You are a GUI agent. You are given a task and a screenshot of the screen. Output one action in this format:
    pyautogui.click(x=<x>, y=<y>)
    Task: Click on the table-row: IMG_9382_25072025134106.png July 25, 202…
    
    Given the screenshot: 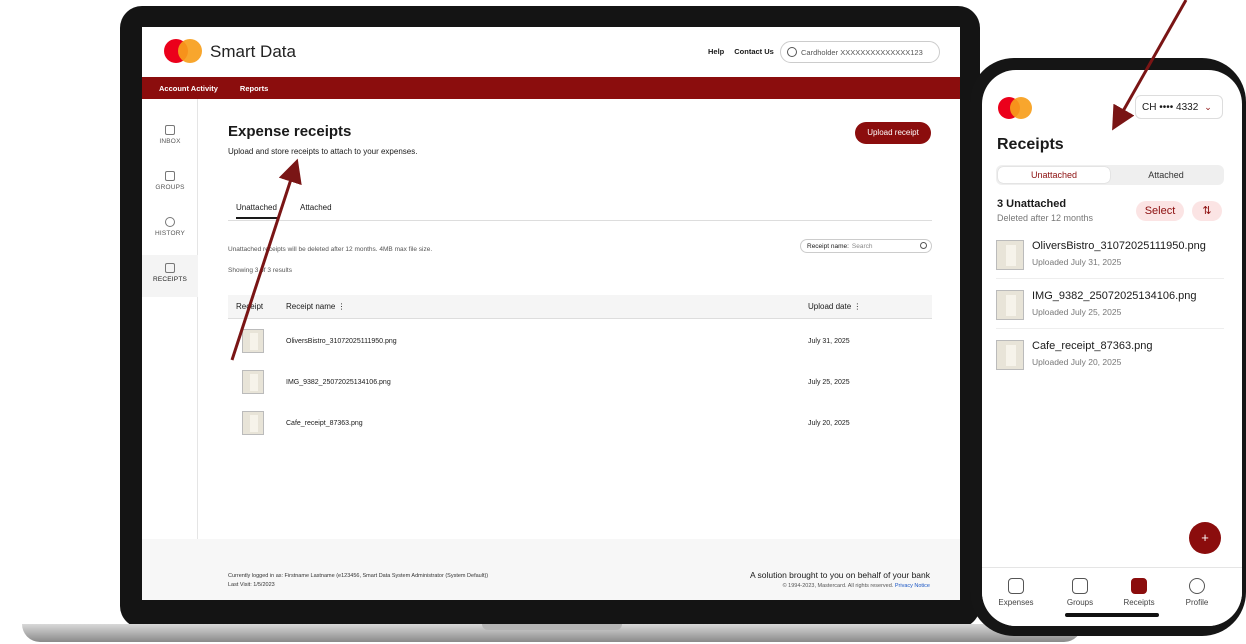 What is the action you would take?
    pyautogui.click(x=580, y=382)
    